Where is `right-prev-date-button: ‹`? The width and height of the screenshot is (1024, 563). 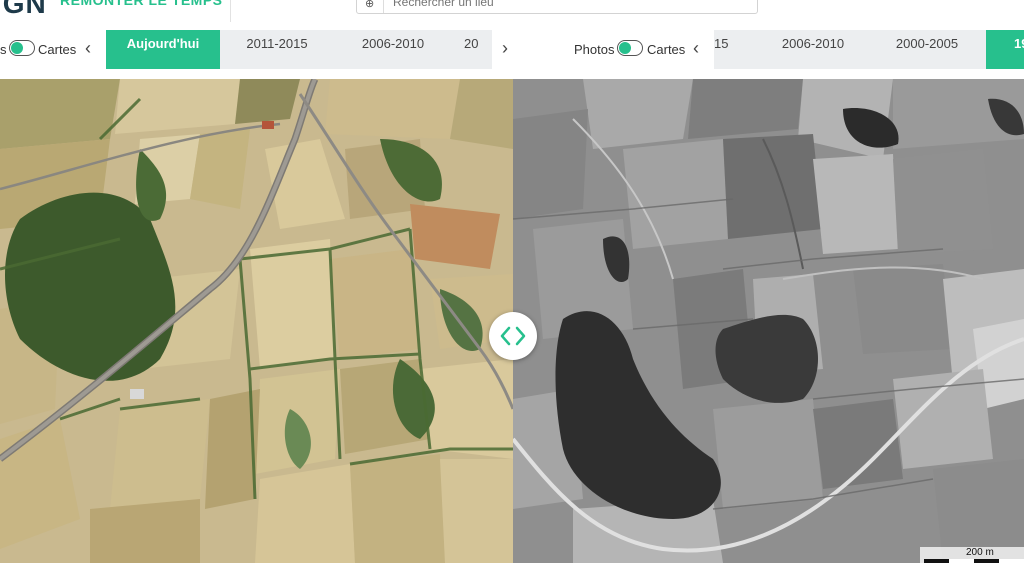
right-prev-date-button: ‹ is located at coordinates (696, 48).